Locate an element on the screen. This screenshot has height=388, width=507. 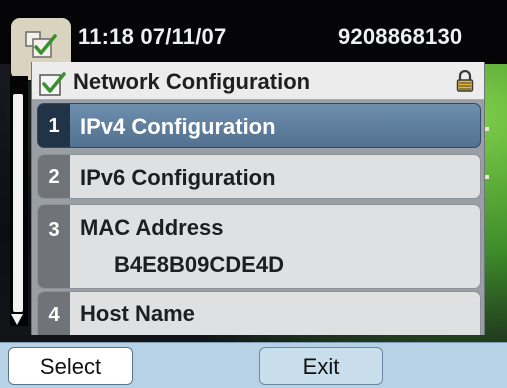
mac-address-value: B4E8B09CDE4D is located at coordinates (199, 264).